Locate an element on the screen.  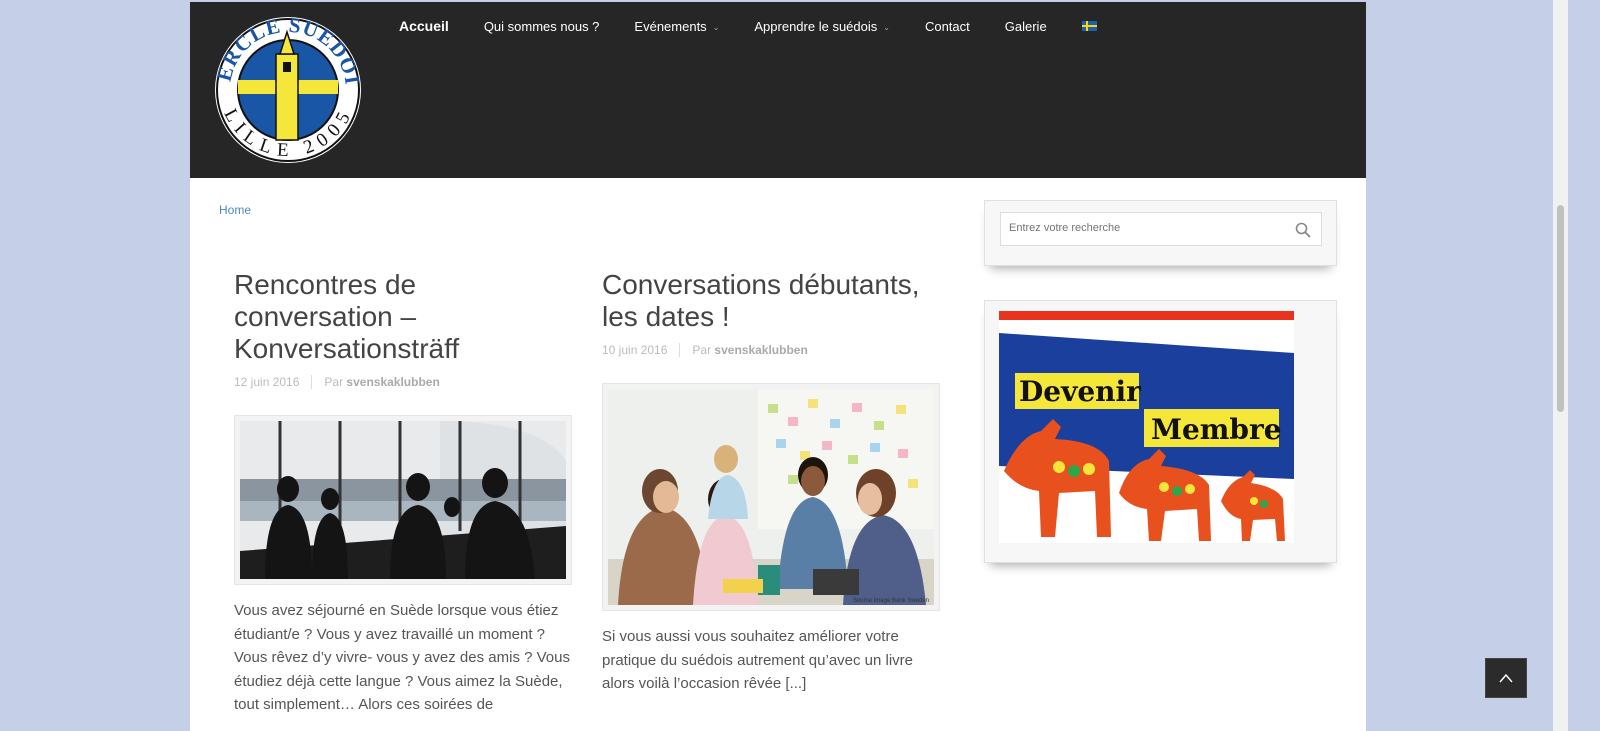
post-thumbnail: Source Image Bank Sweden is located at coordinates (771, 497).